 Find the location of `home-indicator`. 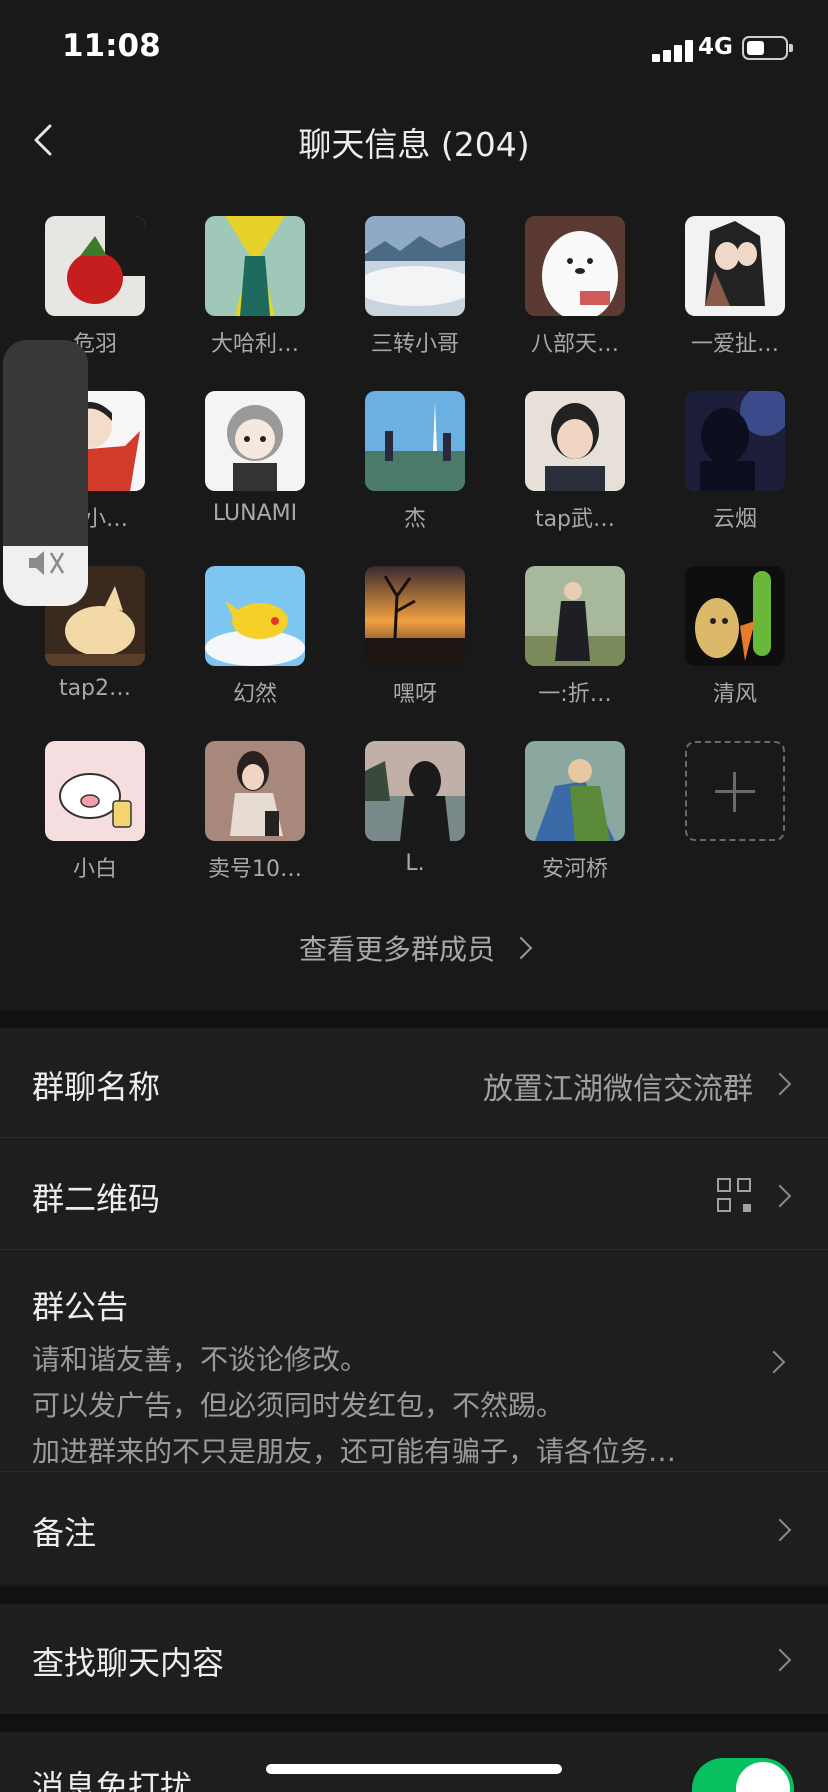

home-indicator is located at coordinates (414, 1769).